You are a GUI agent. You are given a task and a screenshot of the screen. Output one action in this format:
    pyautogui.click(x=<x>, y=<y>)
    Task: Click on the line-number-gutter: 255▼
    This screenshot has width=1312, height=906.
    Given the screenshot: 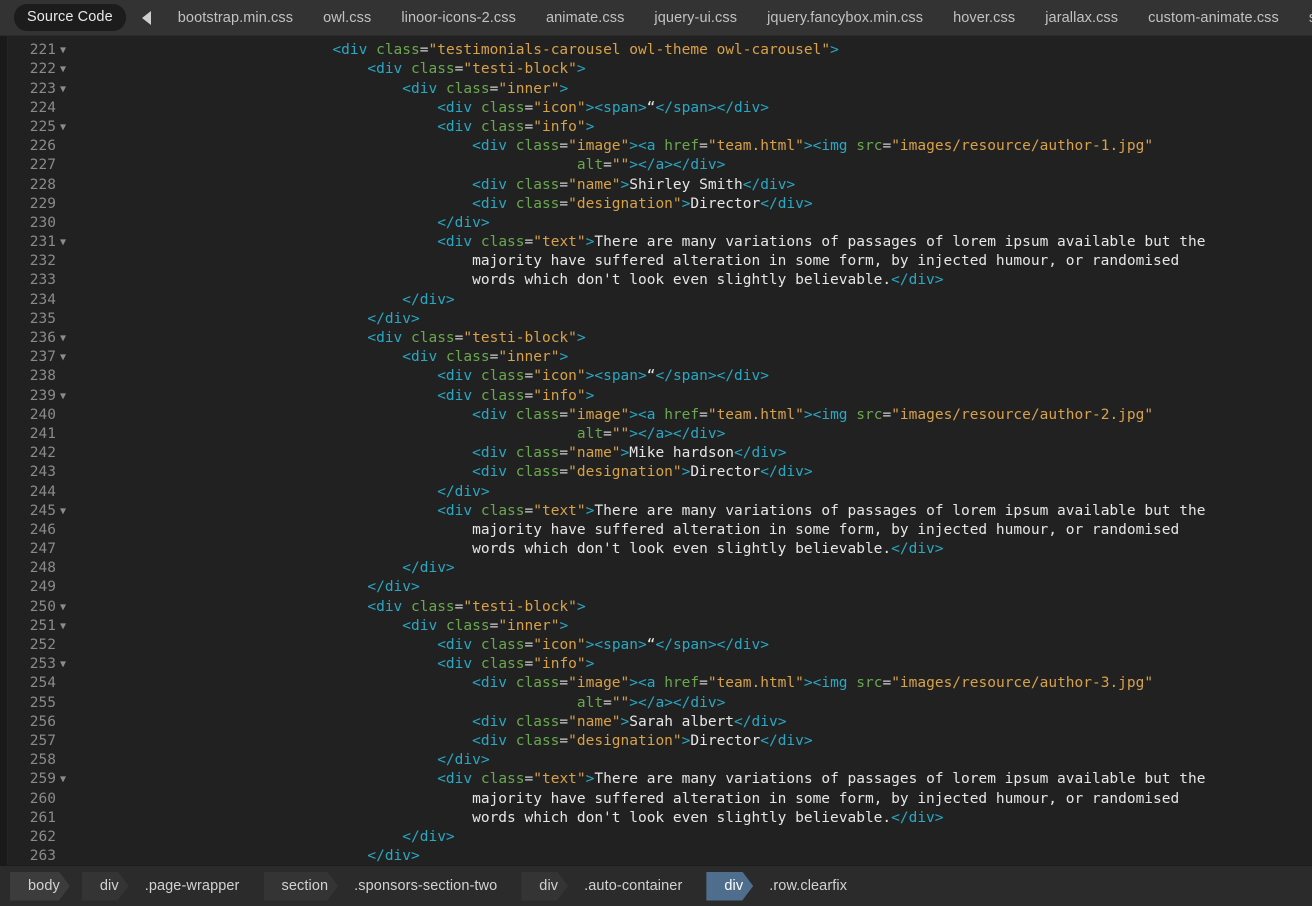 What is the action you would take?
    pyautogui.click(x=39, y=703)
    